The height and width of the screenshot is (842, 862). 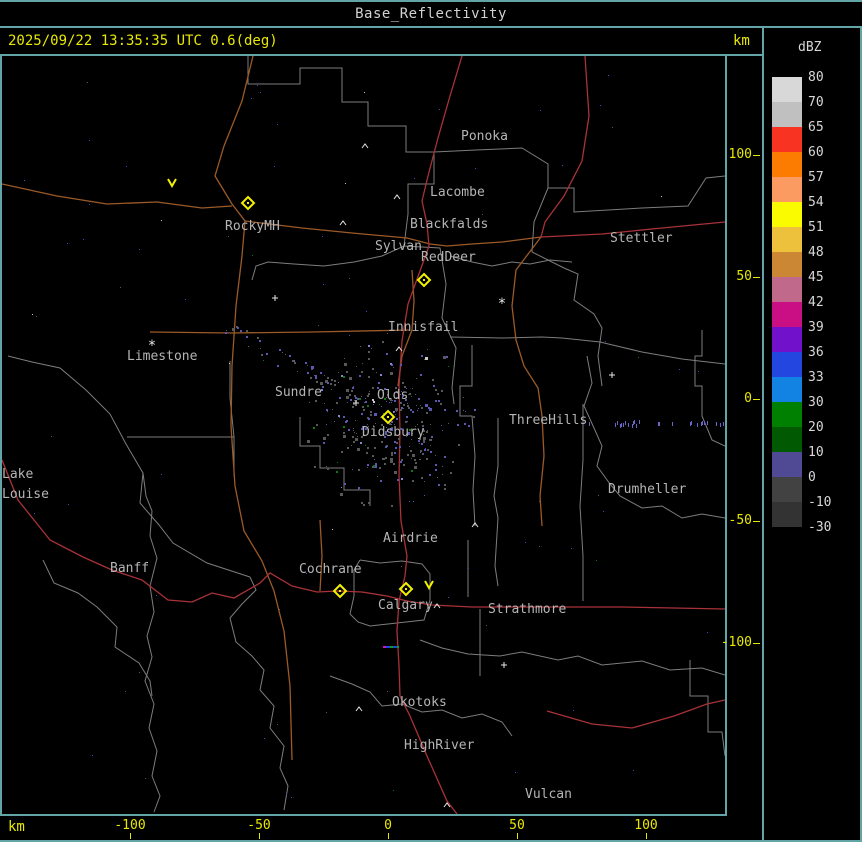 What do you see at coordinates (816, 327) in the screenshot?
I see `colorbar-tick-label: 39` at bounding box center [816, 327].